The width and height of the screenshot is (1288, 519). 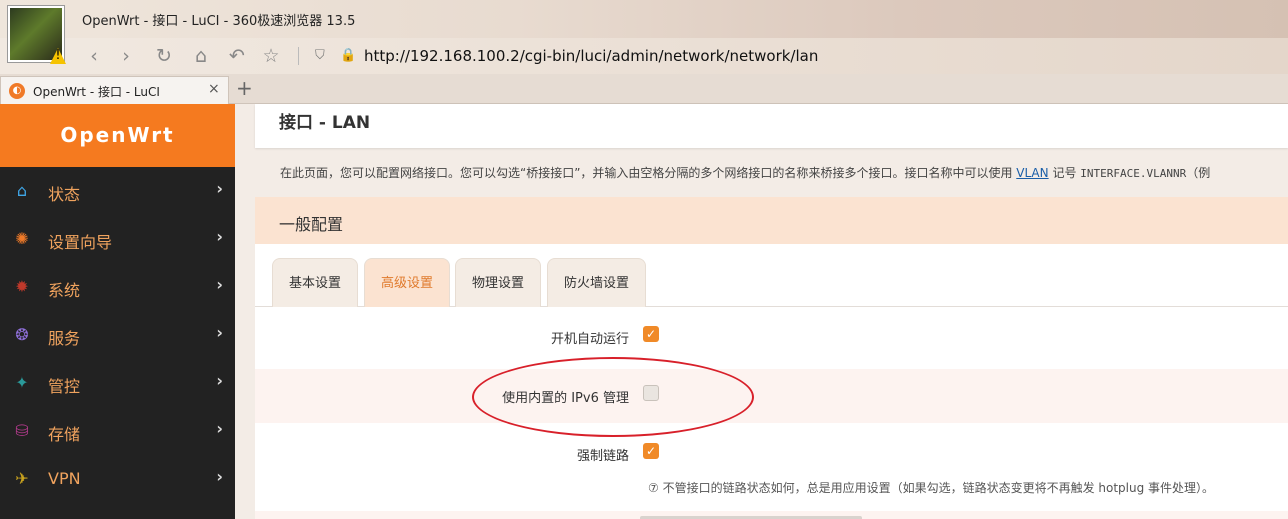 What do you see at coordinates (644, 19) in the screenshot?
I see `browser-titlebar: OpenWrt - 接口 - LuCI - 360极速浏览器 13.5` at bounding box center [644, 19].